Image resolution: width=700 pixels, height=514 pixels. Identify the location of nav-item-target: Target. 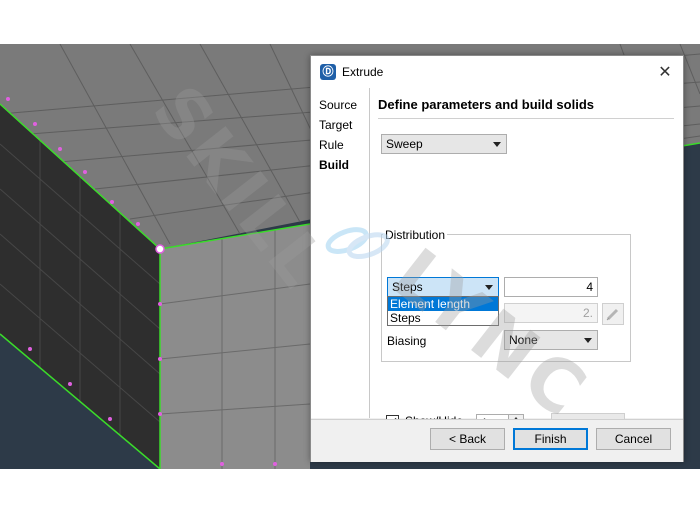
(335, 125).